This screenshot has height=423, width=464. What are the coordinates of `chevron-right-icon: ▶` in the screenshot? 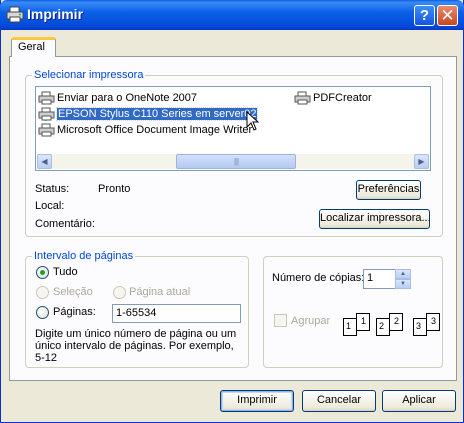 It's located at (421, 161).